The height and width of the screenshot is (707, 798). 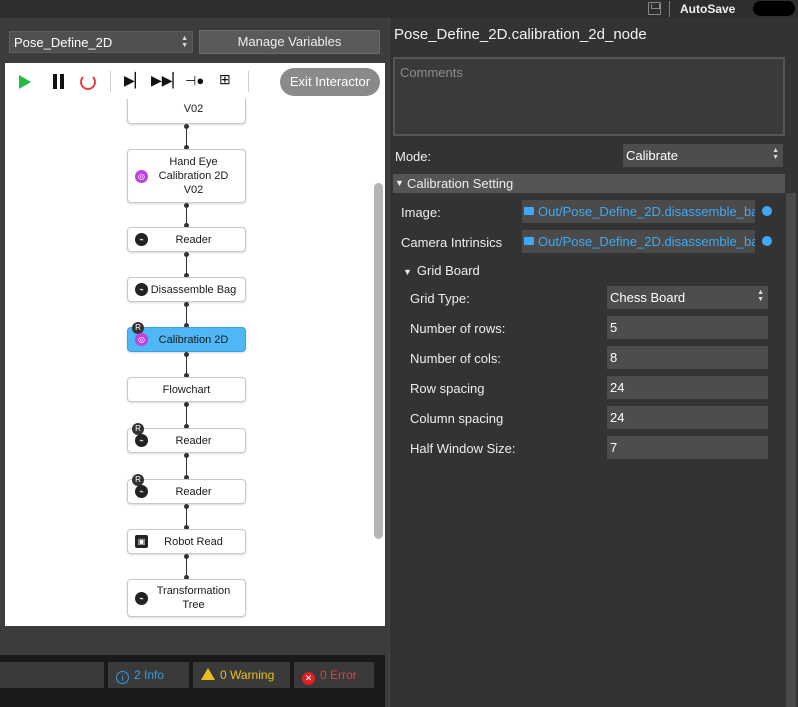 What do you see at coordinates (440, 298) in the screenshot?
I see `grid-type-label: Grid Type:` at bounding box center [440, 298].